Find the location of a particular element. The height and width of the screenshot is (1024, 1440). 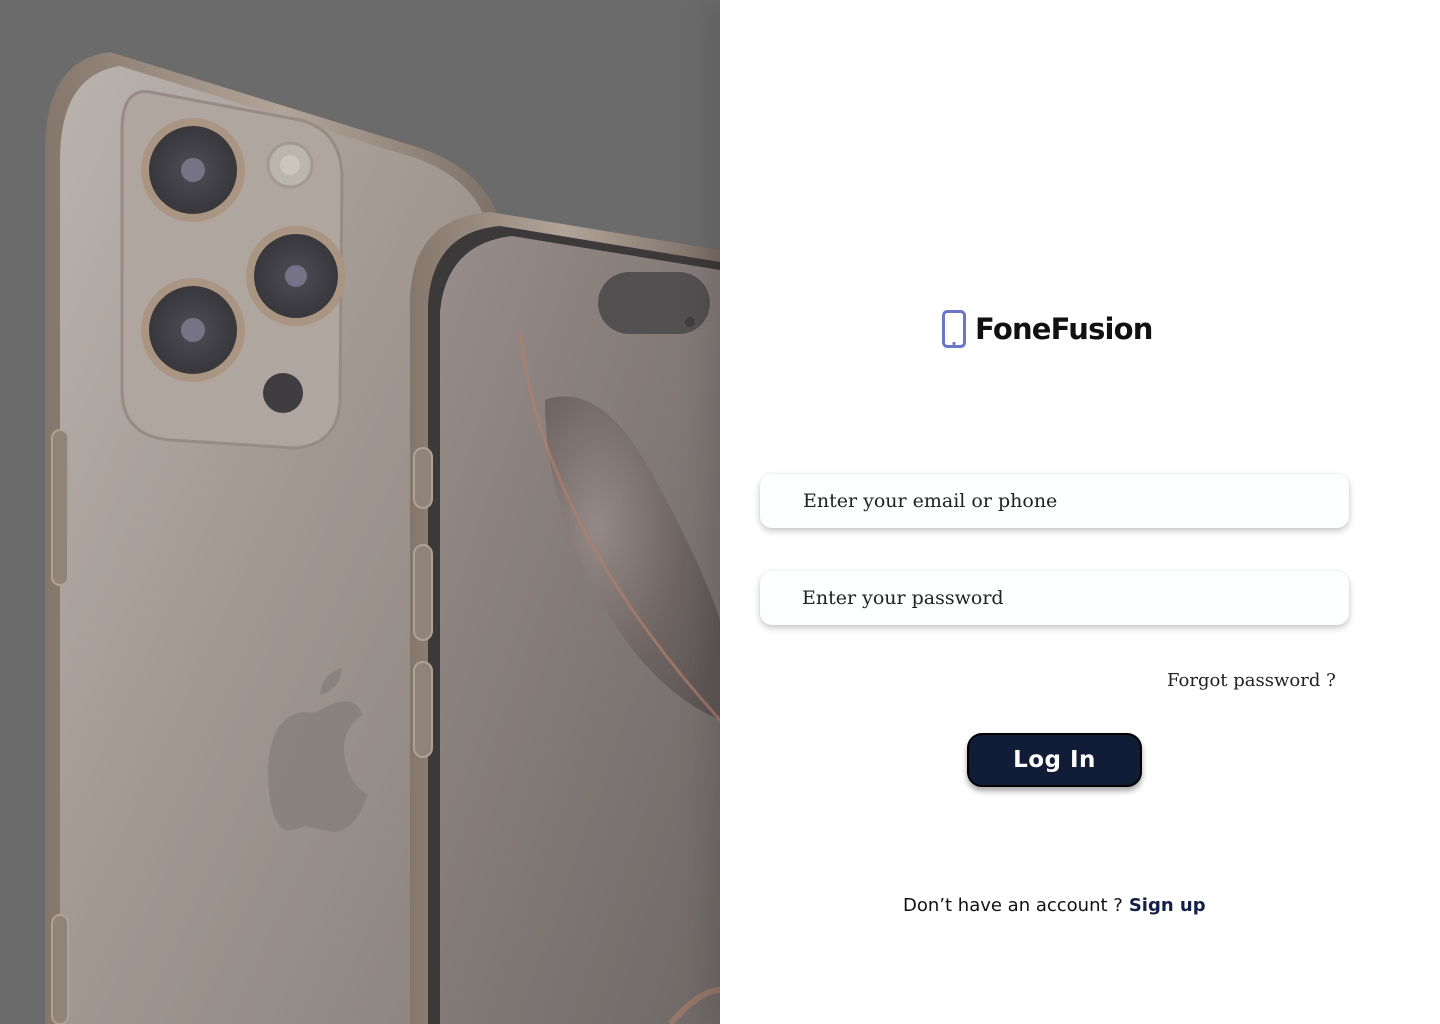

email-field is located at coordinates (1054, 501).